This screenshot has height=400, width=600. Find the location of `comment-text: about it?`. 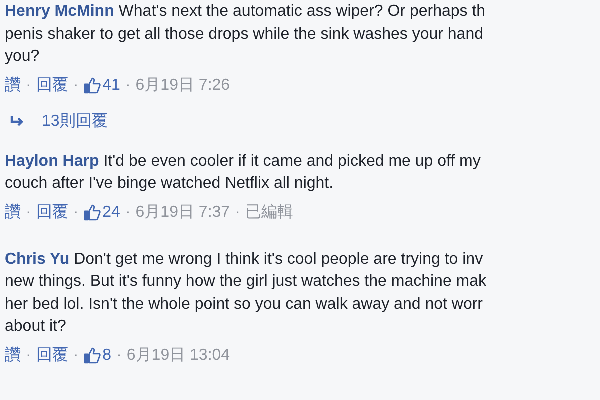

comment-text: about it? is located at coordinates (35, 326).